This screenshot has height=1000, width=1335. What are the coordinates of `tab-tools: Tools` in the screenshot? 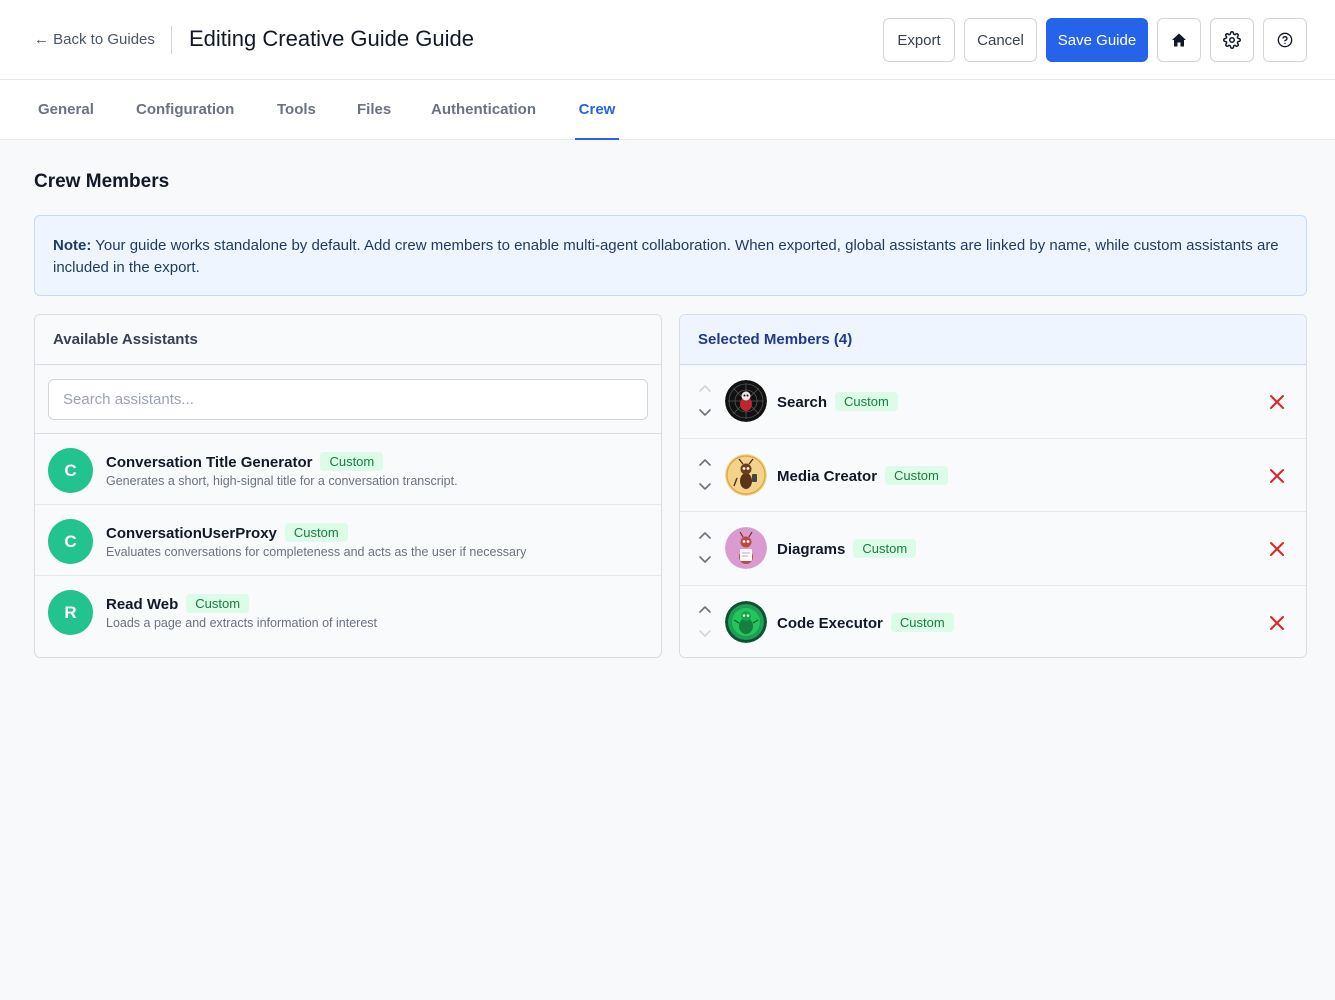 It's located at (296, 110).